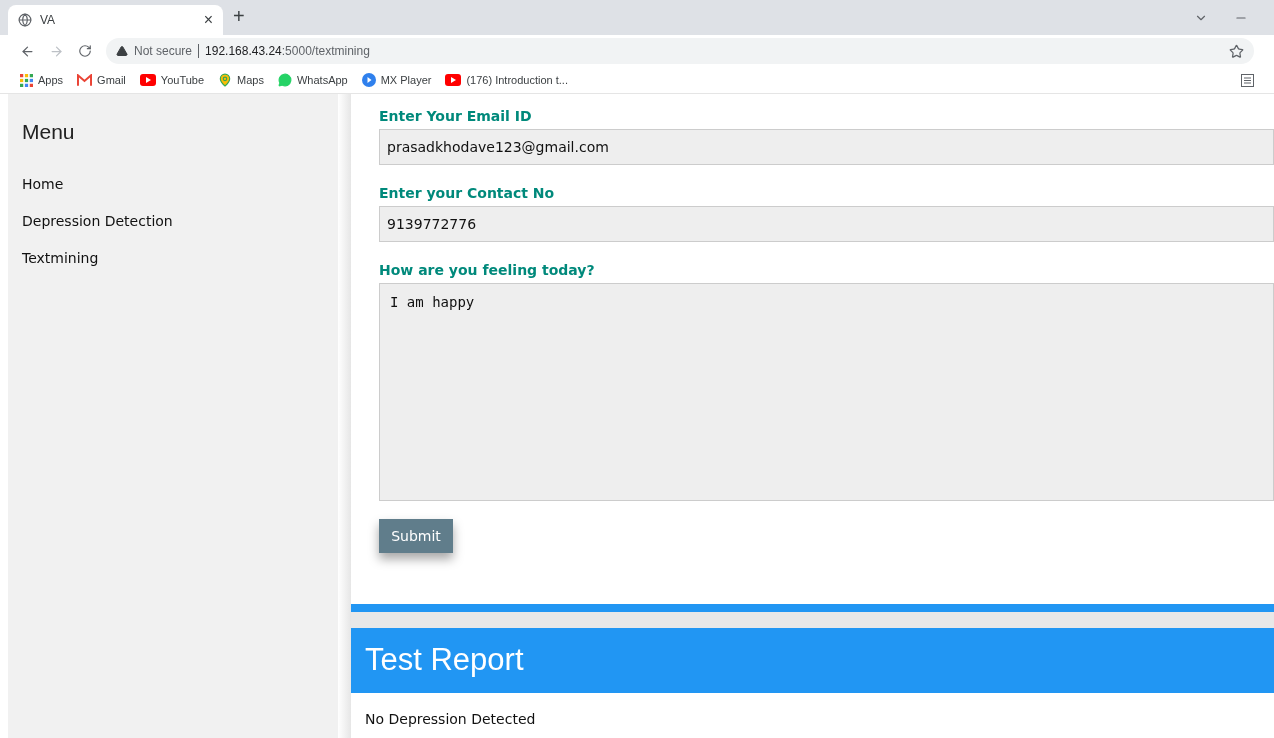 The height and width of the screenshot is (738, 1274). Describe the element at coordinates (26, 80) in the screenshot. I see `apps-grid-icon` at that location.